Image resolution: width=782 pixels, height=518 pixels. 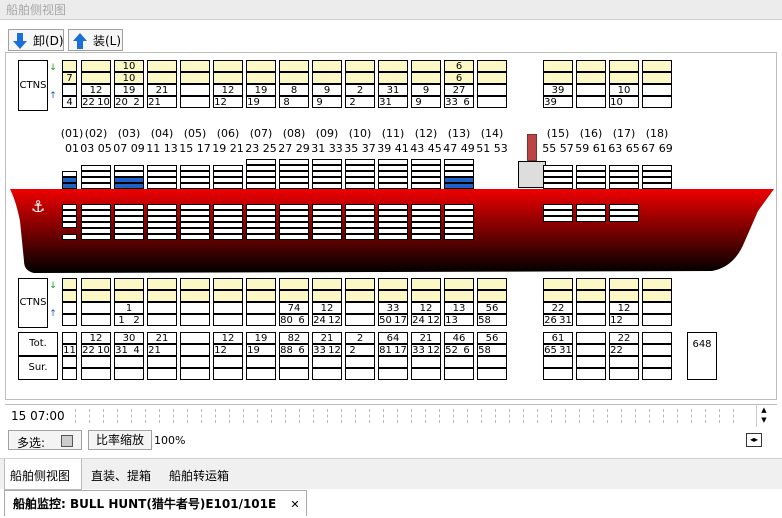 I want to click on close-icon: ✕, so click(x=294, y=504).